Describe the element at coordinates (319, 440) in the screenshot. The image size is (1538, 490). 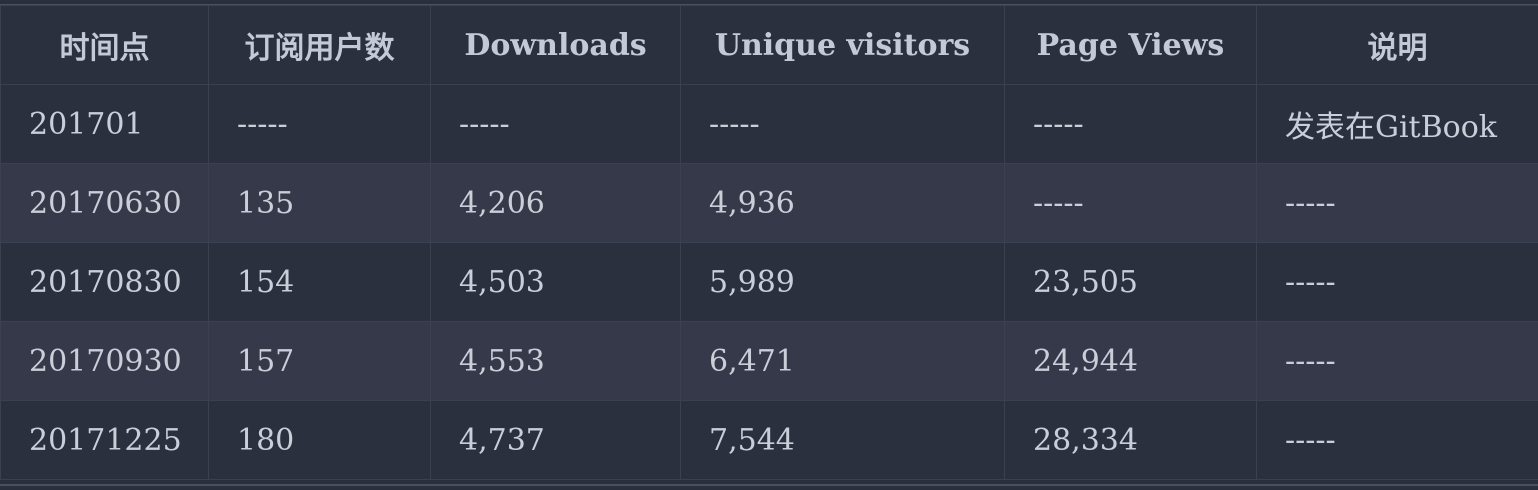
I see `cell-subscribers: 180` at that location.